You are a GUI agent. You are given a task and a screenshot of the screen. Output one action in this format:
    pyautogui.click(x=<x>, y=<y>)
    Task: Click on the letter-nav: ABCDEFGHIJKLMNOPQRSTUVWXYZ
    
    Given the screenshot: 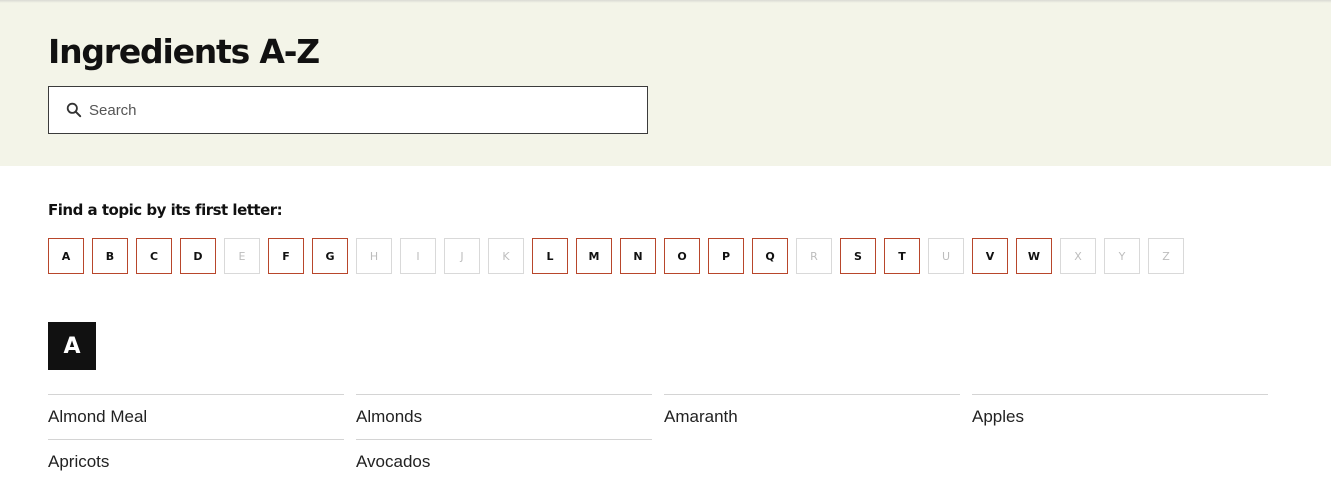 What is the action you would take?
    pyautogui.click(x=648, y=256)
    